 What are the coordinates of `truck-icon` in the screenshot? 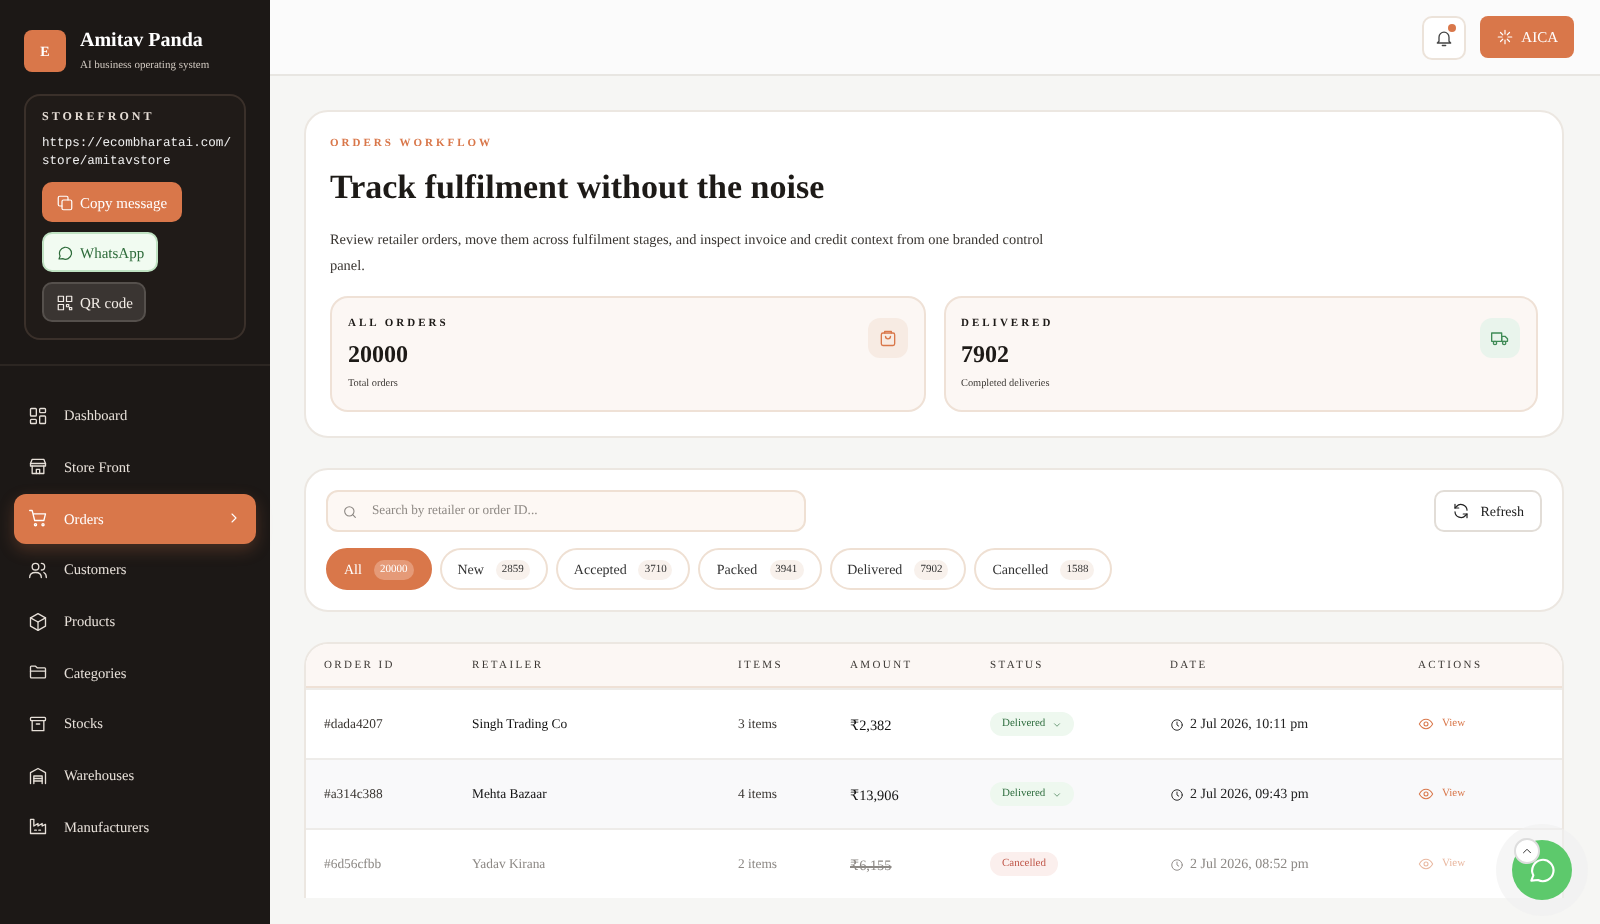 It's located at (1500, 338).